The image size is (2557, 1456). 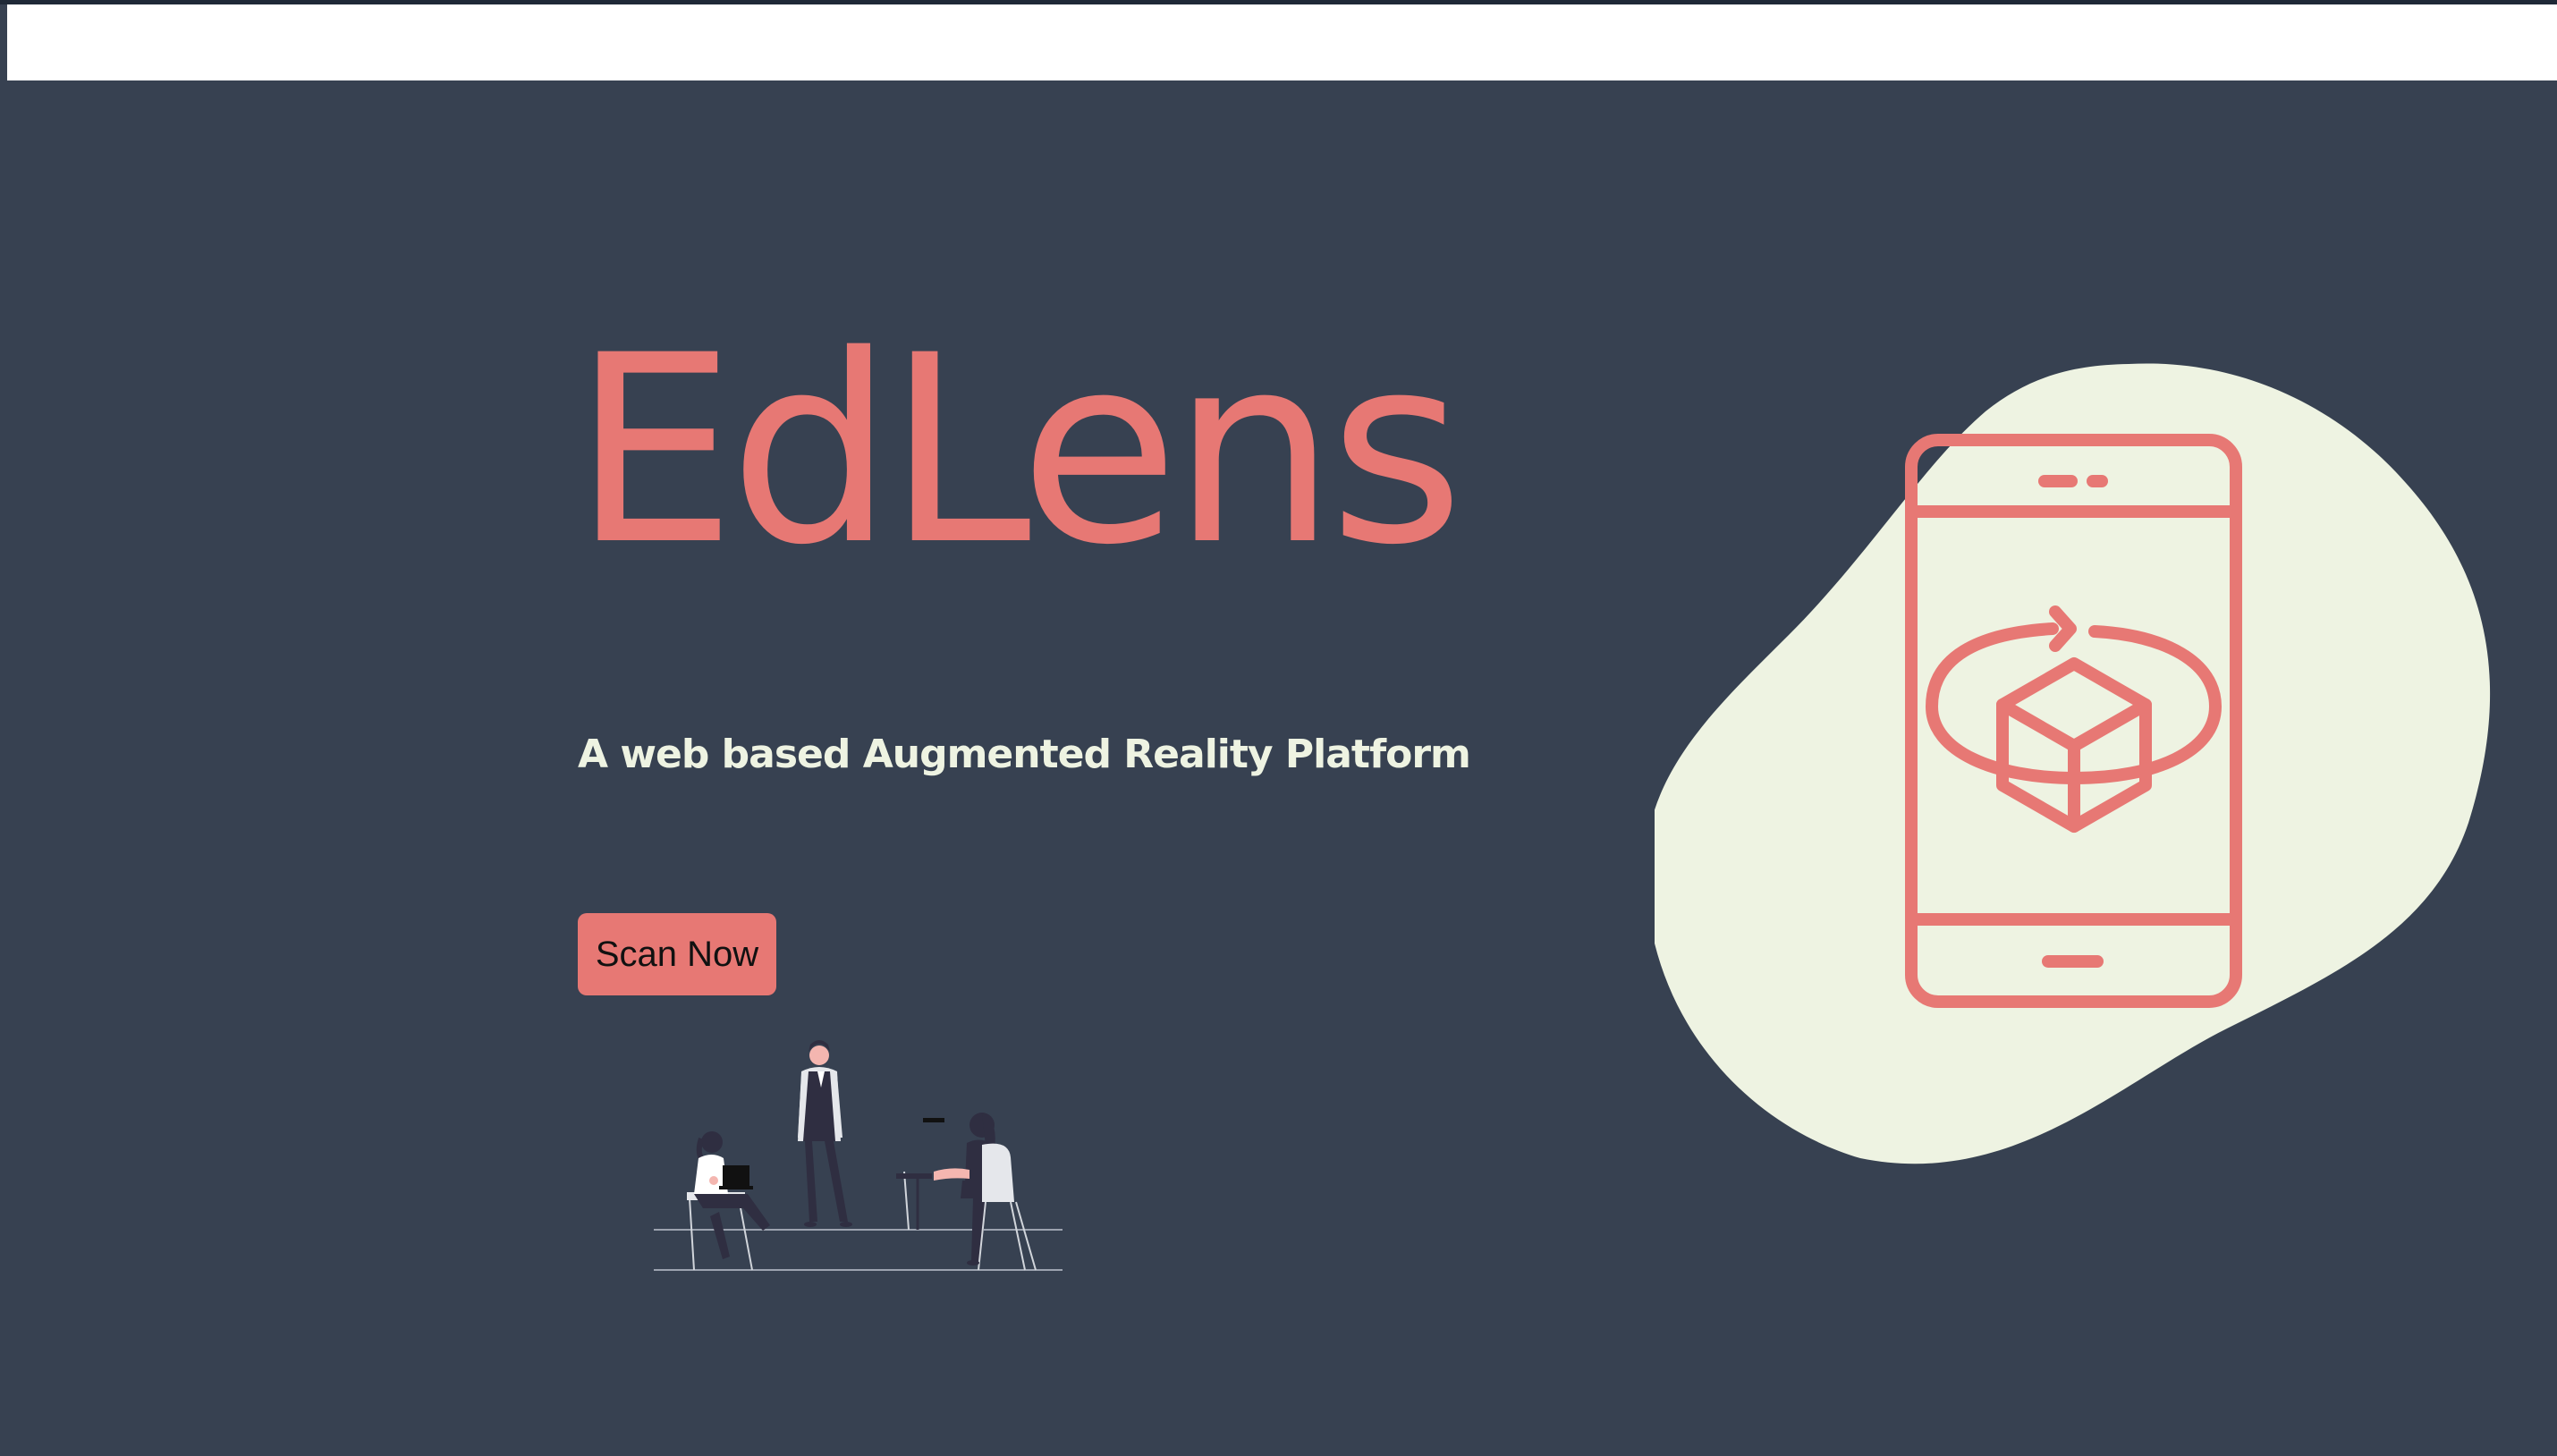 I want to click on seated-woman-figure, so click(x=728, y=1201).